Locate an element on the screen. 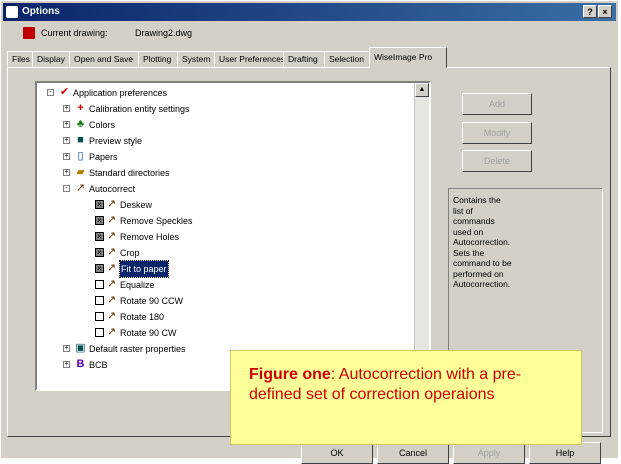 The image size is (621, 464). app-icon is located at coordinates (12, 12).